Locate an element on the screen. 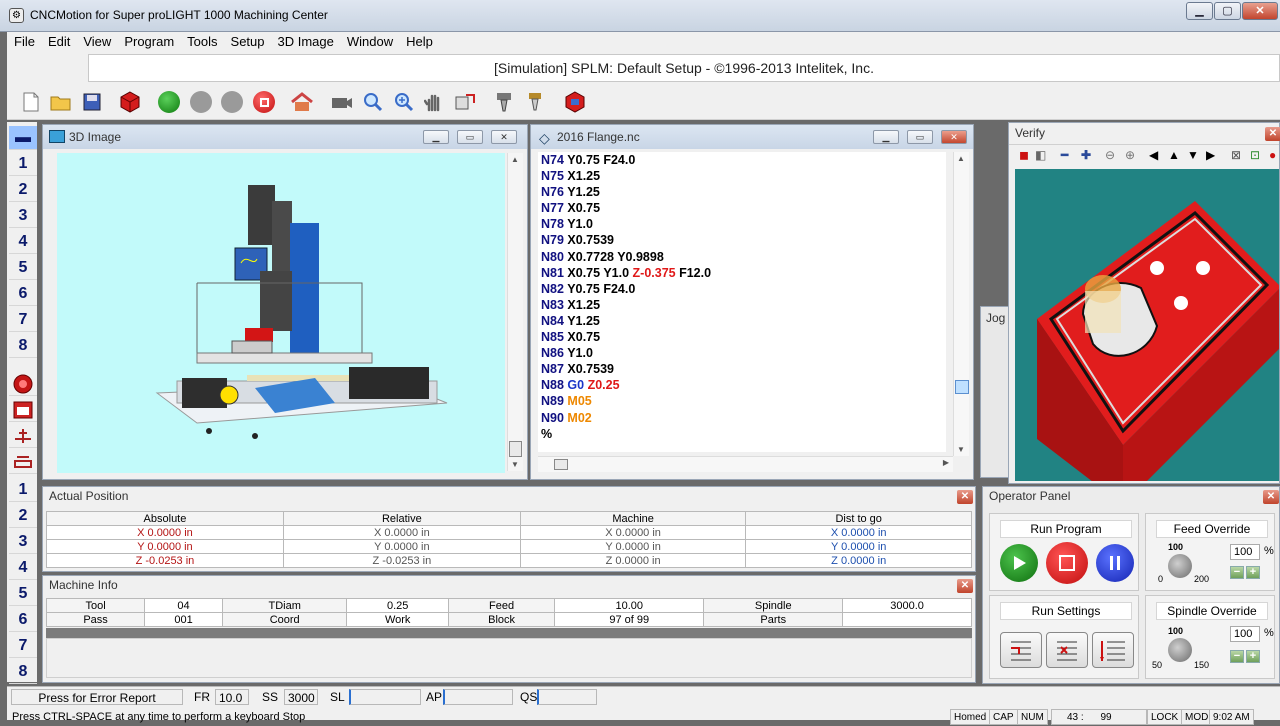 The height and width of the screenshot is (726, 1280). open-folder-icon is located at coordinates (61, 102).